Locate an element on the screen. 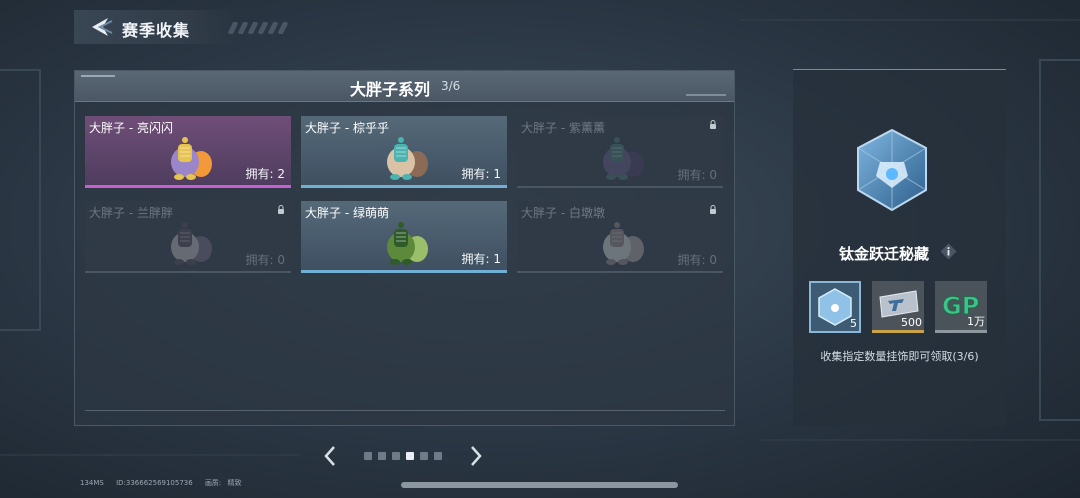 The image size is (1080, 498). series-header: 大胖子系列 3/6 is located at coordinates (404, 86).